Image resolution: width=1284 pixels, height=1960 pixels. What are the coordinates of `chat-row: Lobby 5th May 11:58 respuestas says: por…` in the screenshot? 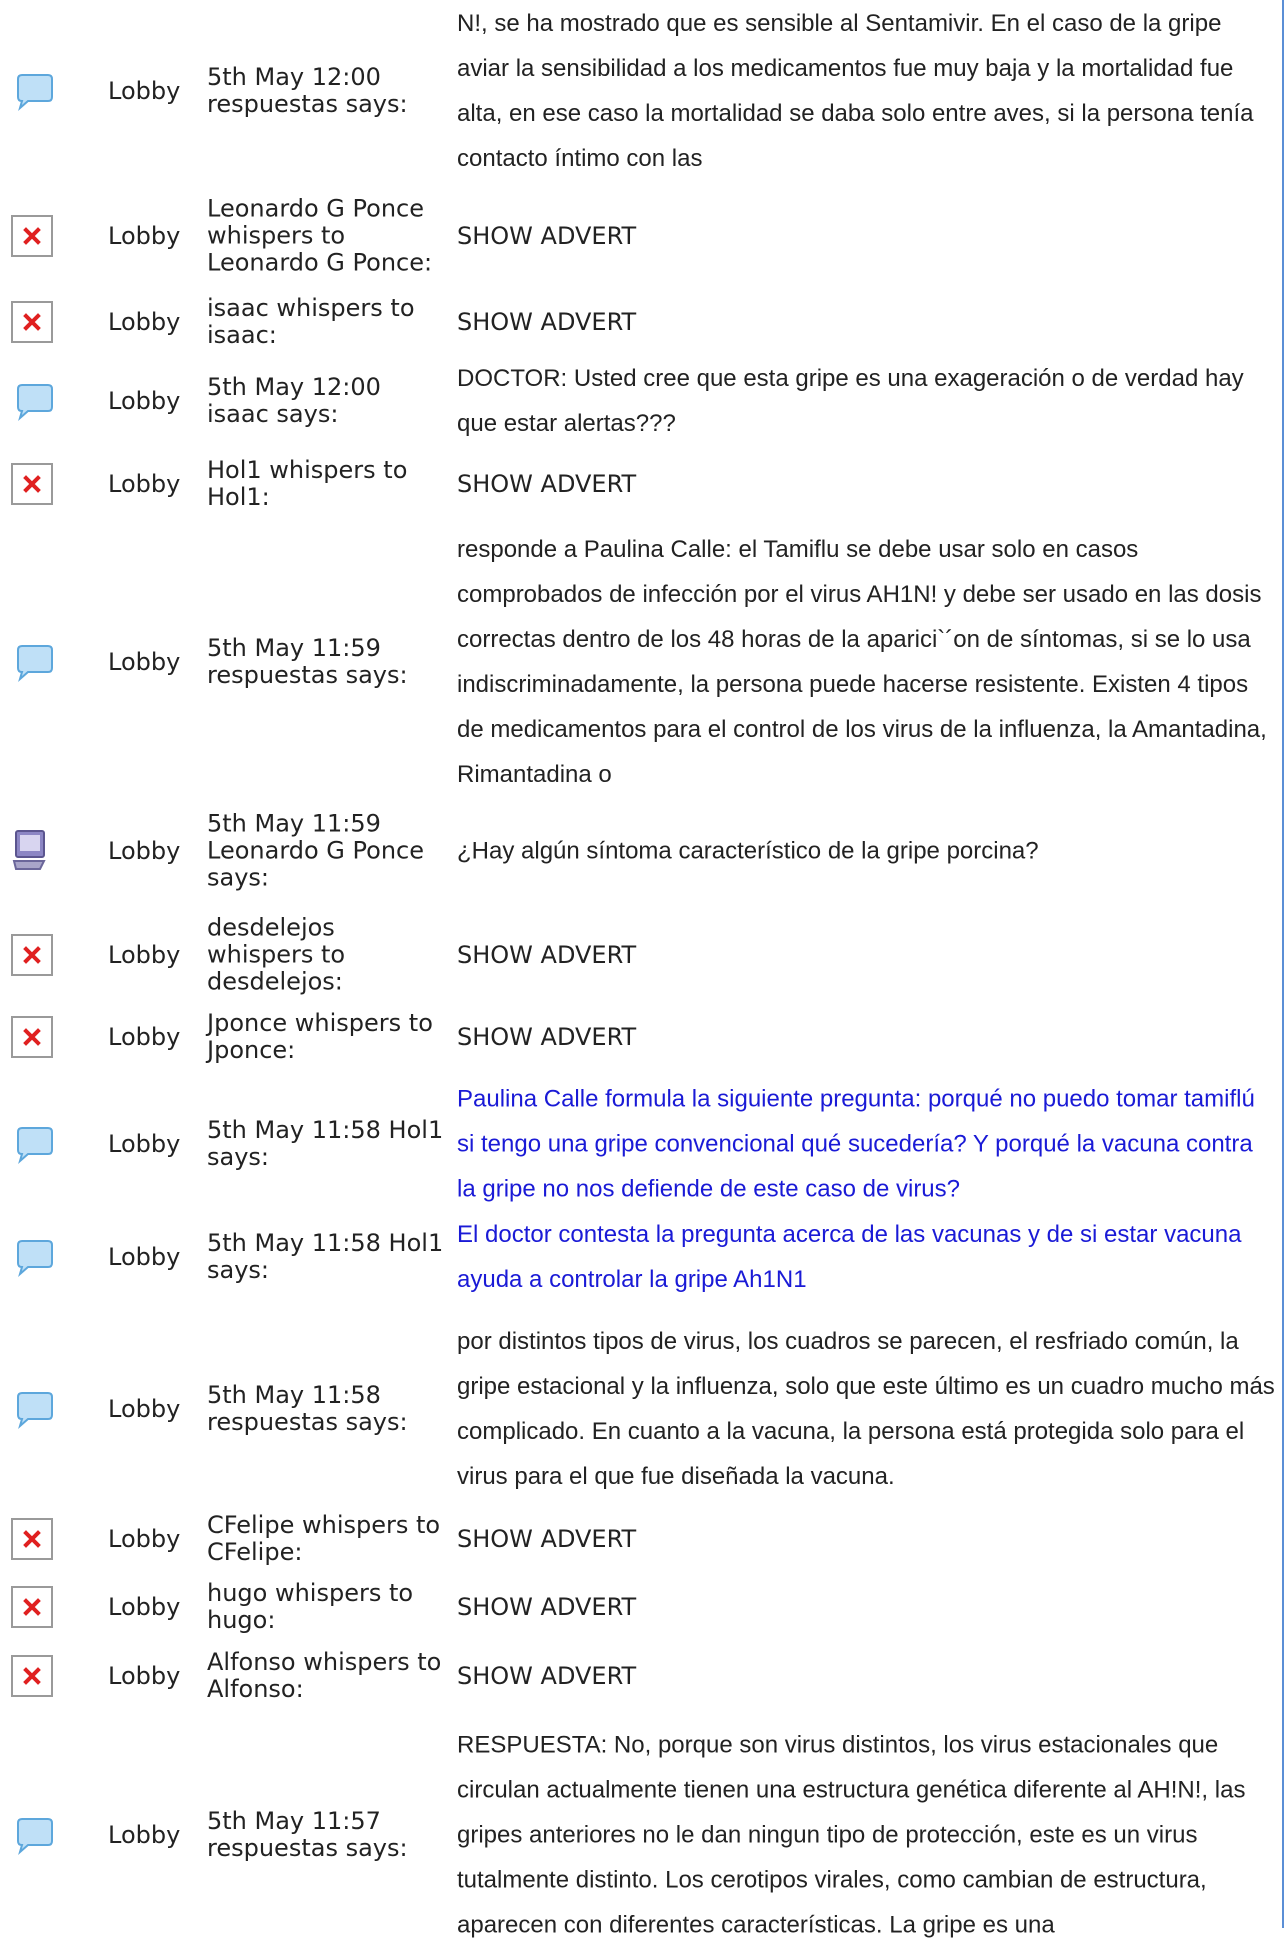 It's located at (641, 1407).